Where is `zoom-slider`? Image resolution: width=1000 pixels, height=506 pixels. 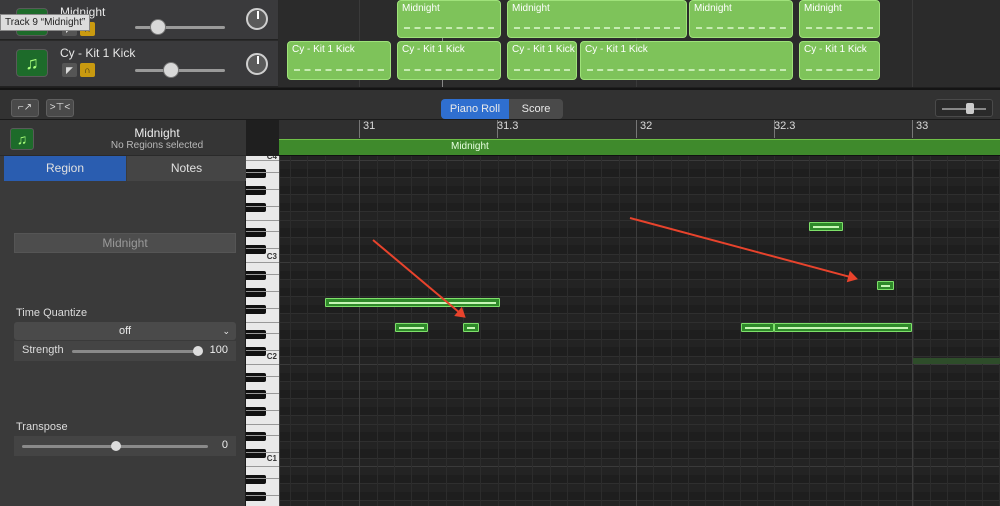
zoom-slider is located at coordinates (964, 108).